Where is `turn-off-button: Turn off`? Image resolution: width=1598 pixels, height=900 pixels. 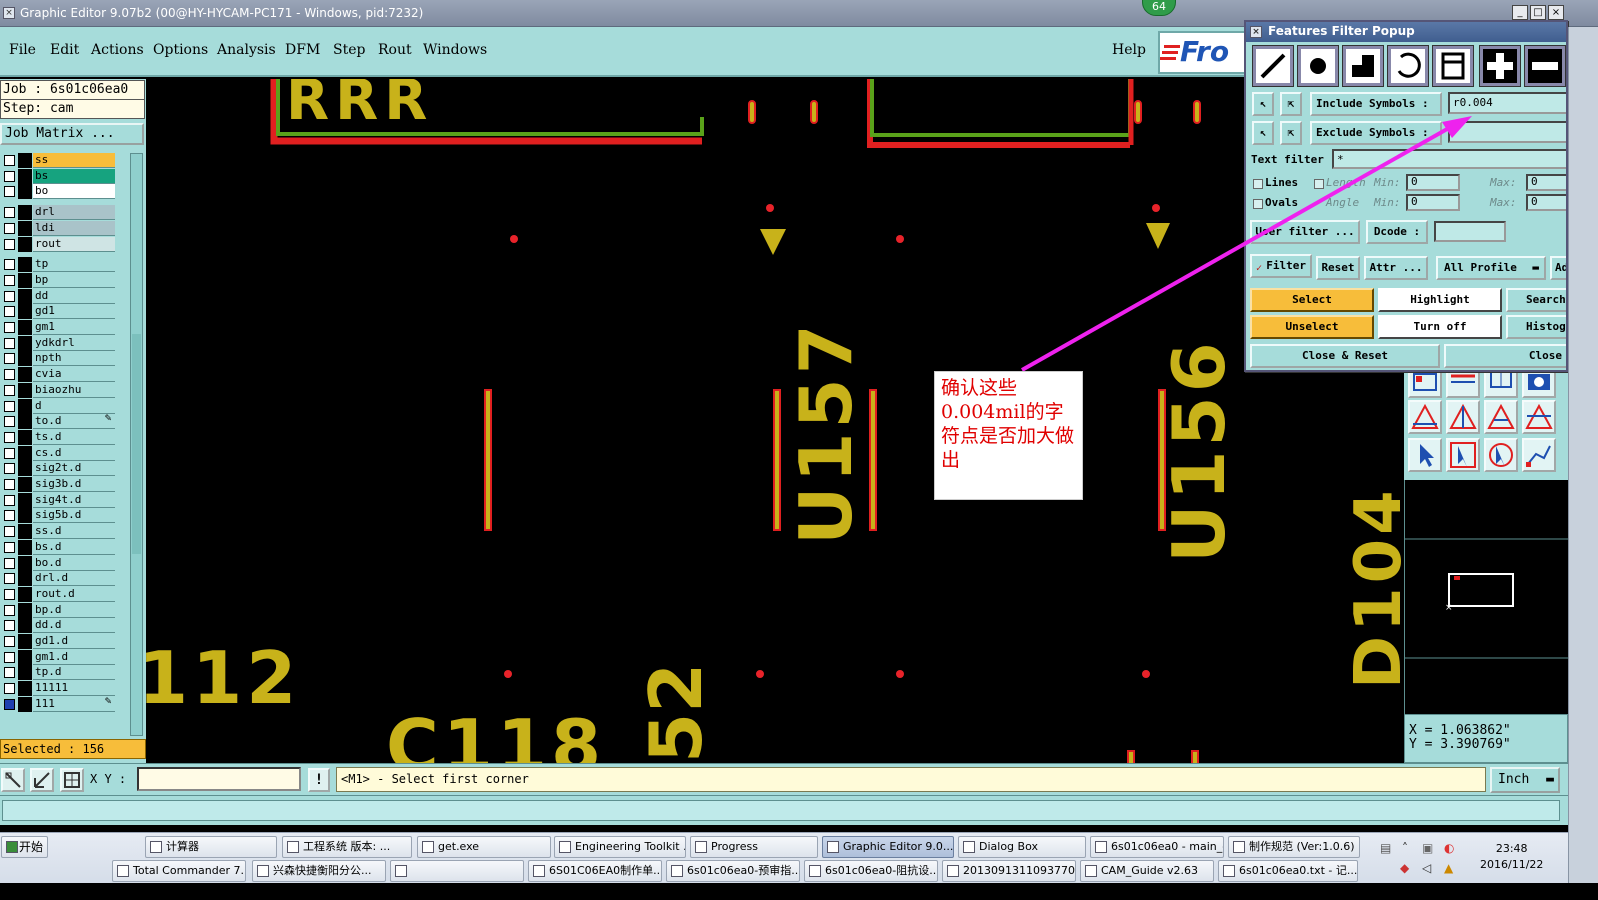
turn-off-button: Turn off is located at coordinates (1440, 327).